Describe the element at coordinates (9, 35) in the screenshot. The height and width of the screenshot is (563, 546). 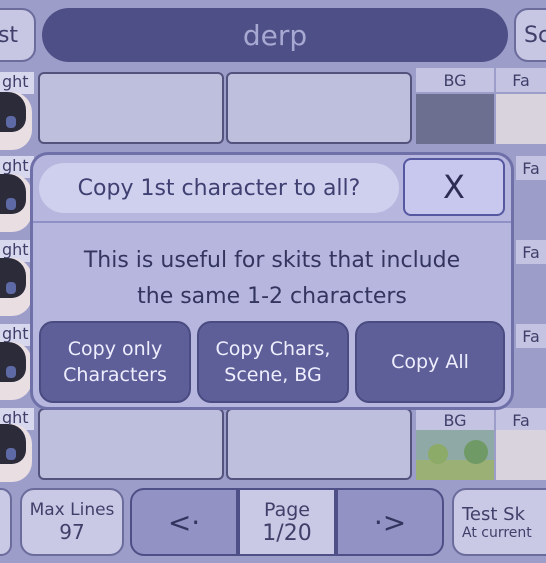
I see `list-button-label: st` at that location.